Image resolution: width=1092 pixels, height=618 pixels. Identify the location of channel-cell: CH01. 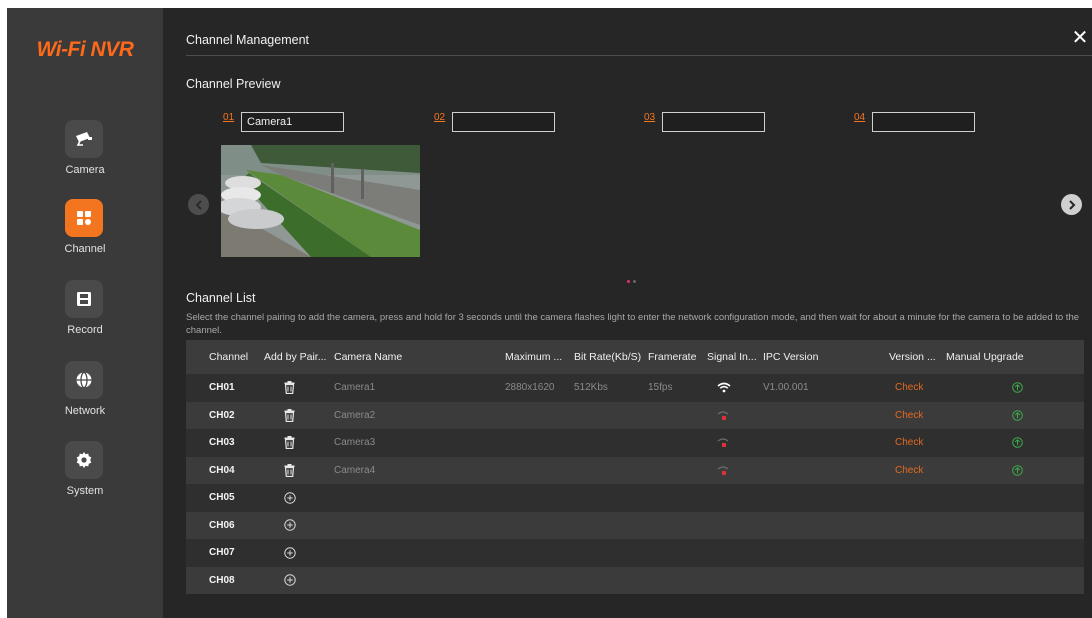
(222, 388).